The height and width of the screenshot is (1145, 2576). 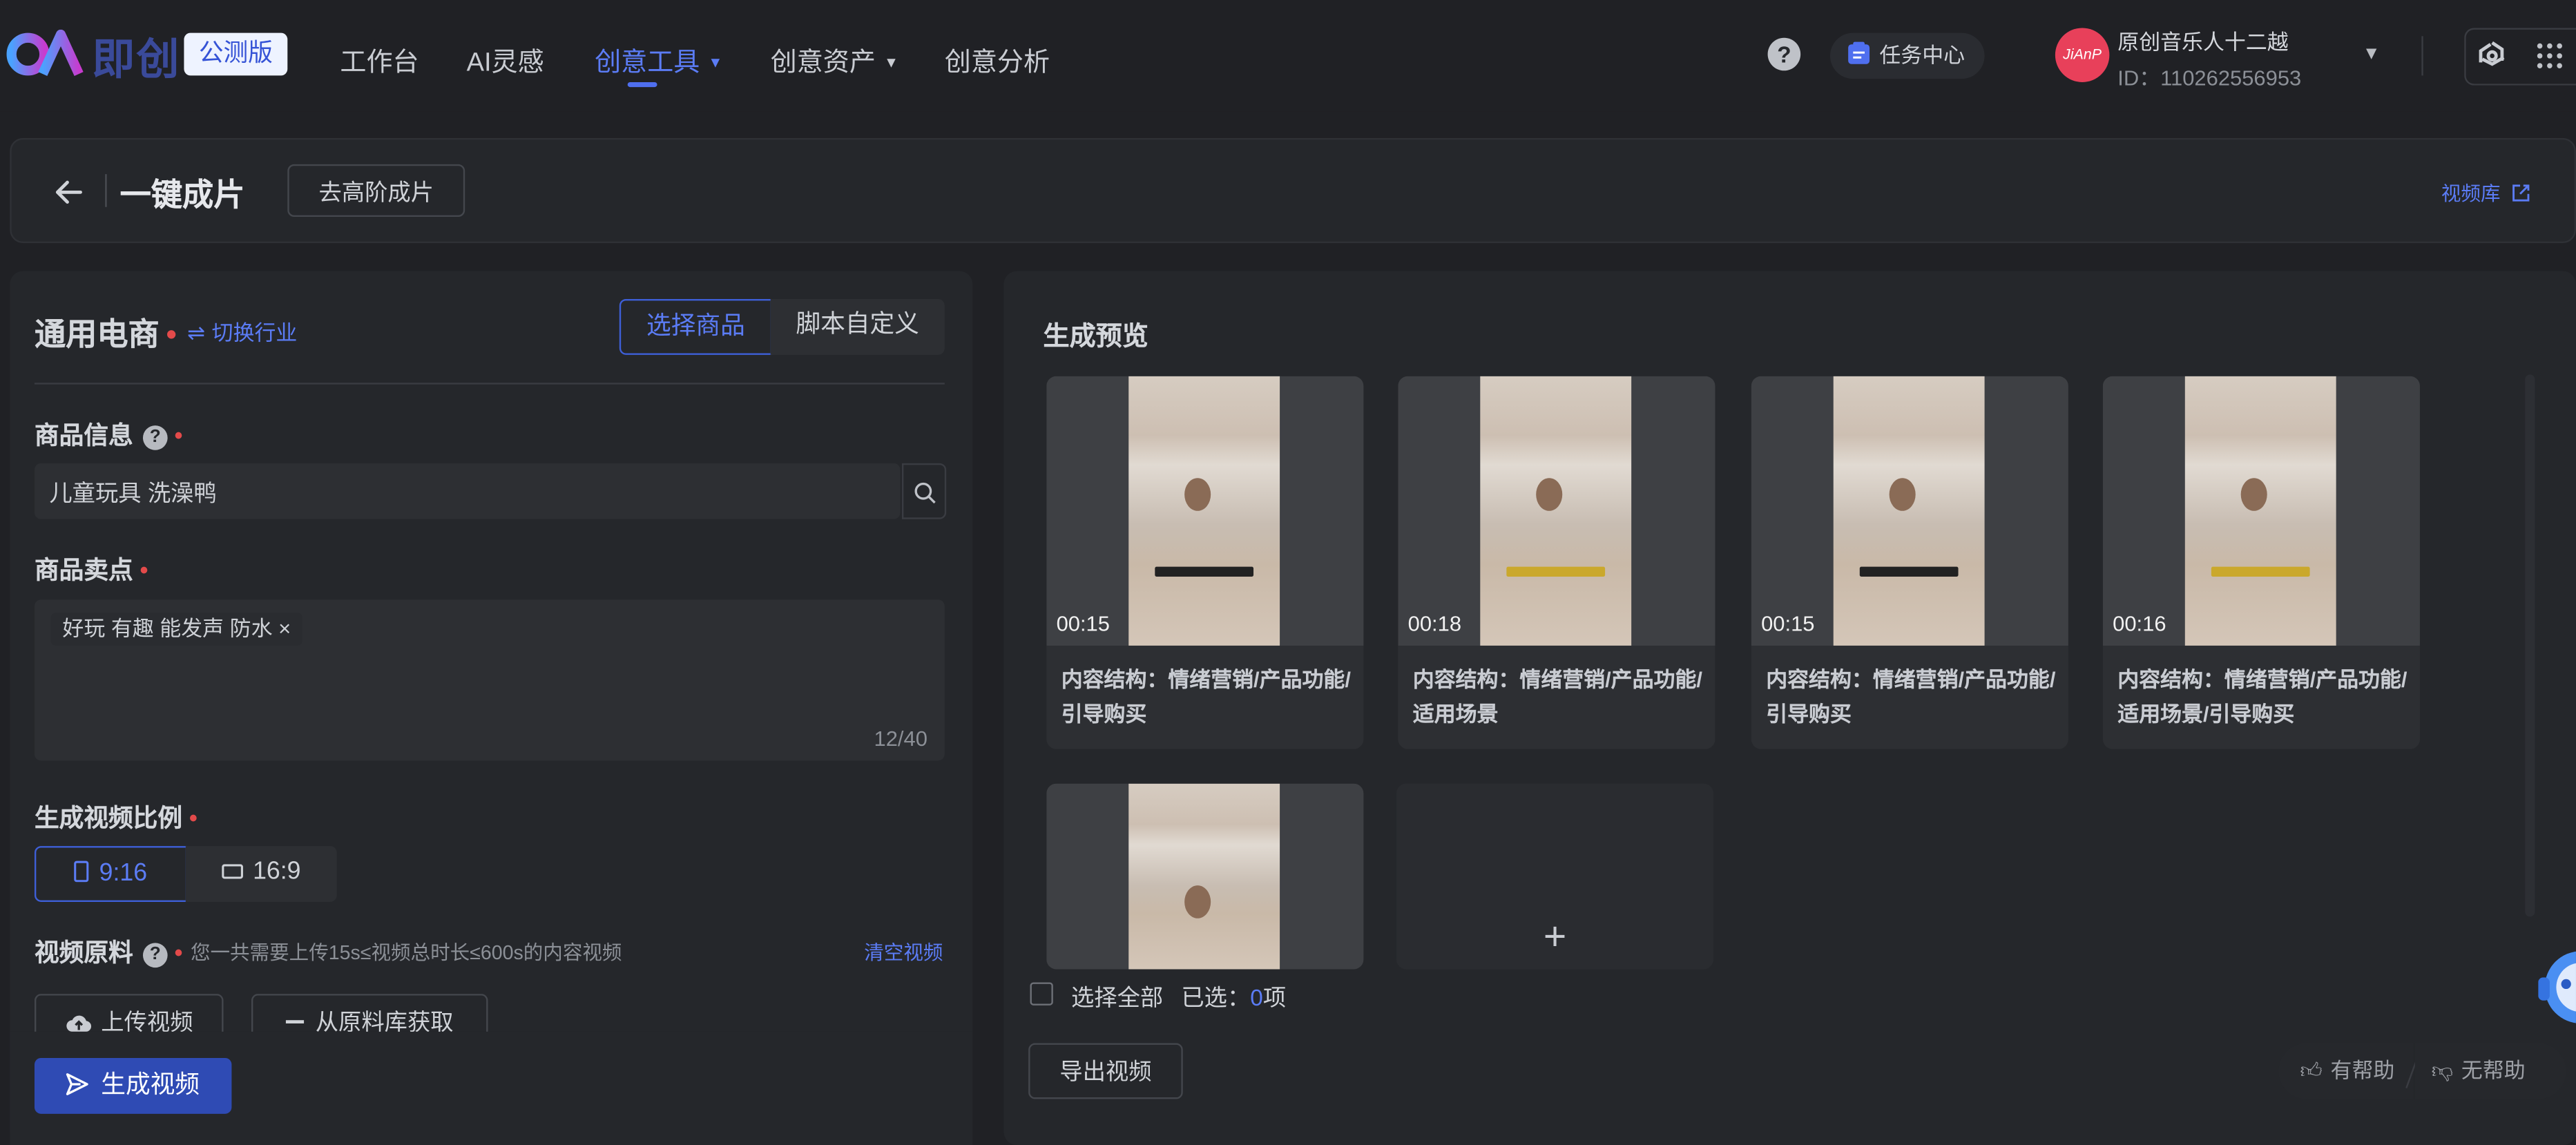 What do you see at coordinates (505, 59) in the screenshot?
I see `nav-ai-inspiration: AI灵感` at bounding box center [505, 59].